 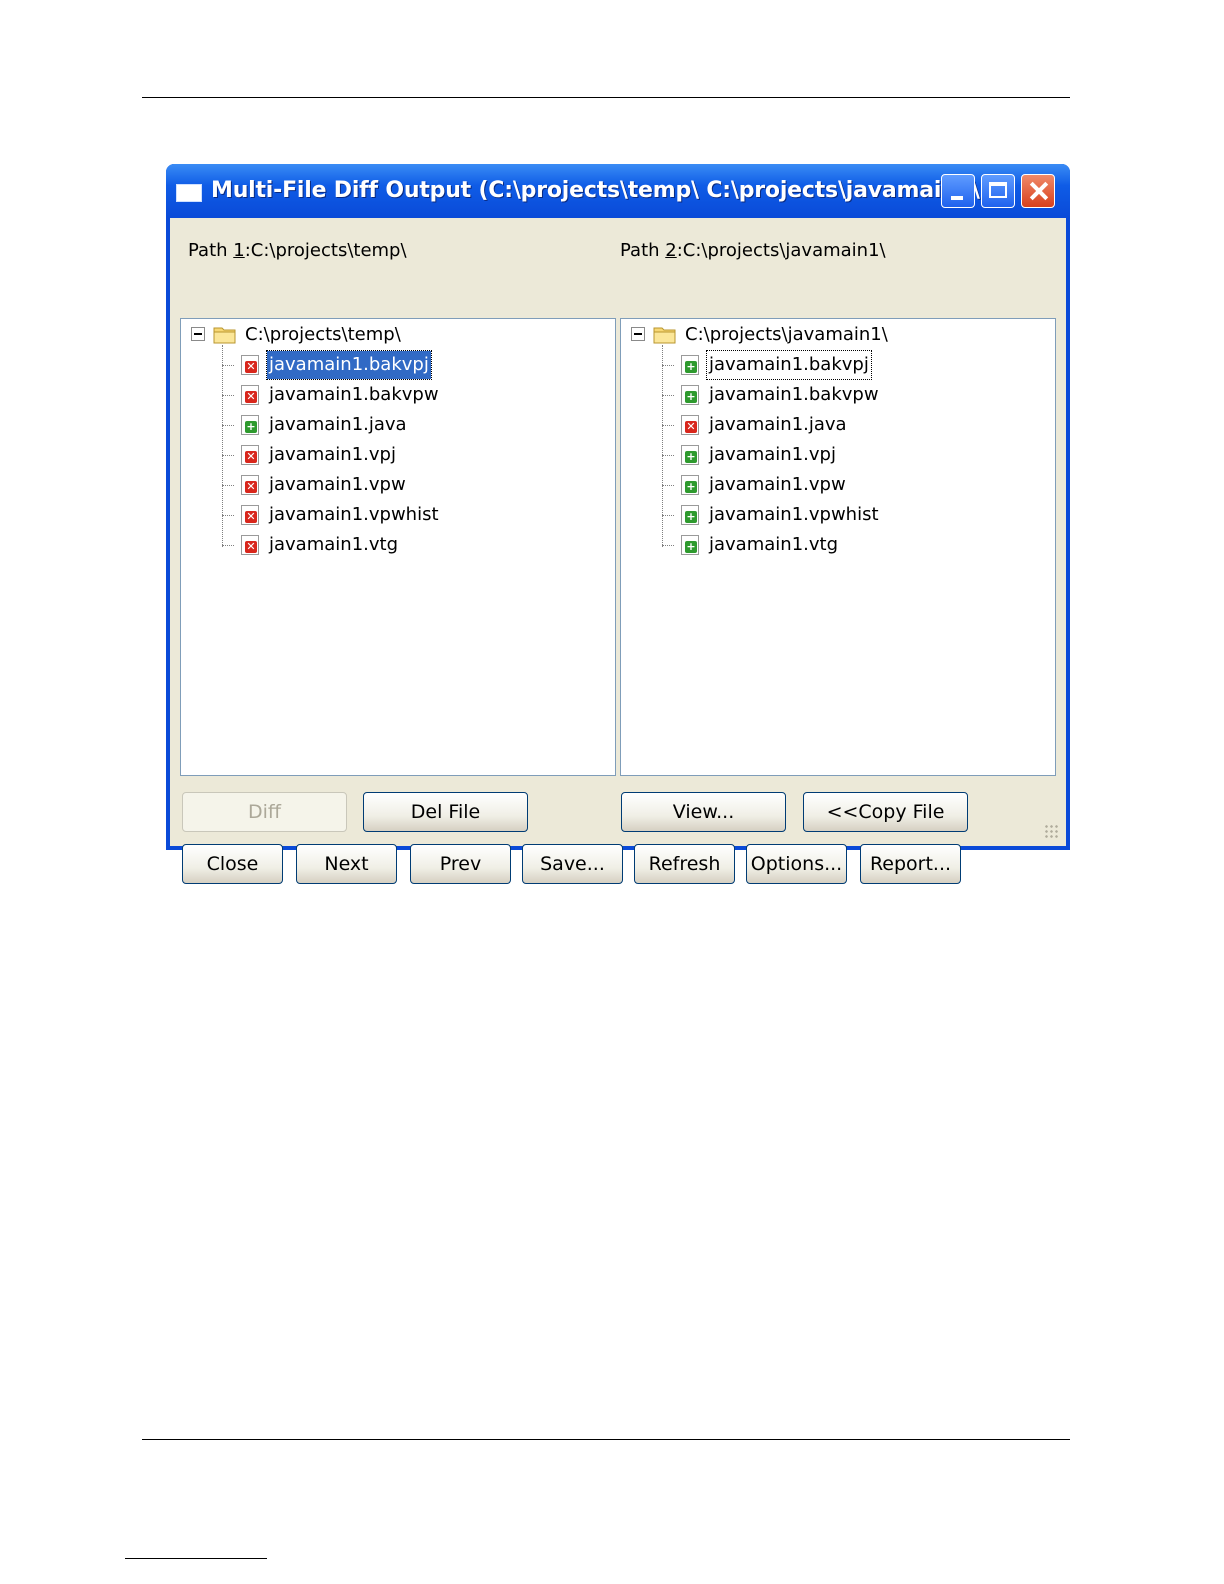 What do you see at coordinates (232, 864) in the screenshot?
I see `close-button: Close` at bounding box center [232, 864].